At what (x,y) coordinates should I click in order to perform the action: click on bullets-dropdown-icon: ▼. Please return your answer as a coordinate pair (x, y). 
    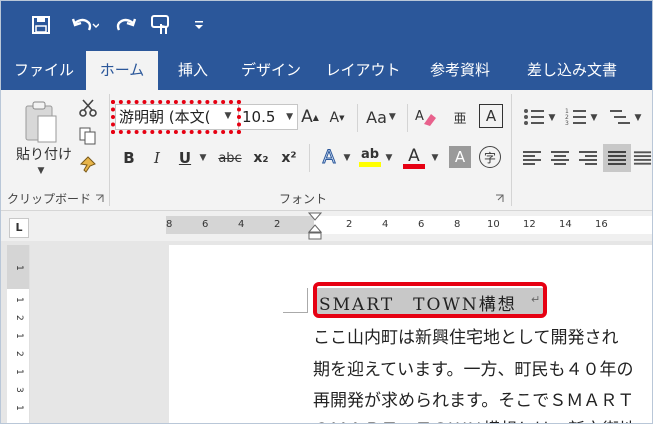
    Looking at the image, I should click on (552, 118).